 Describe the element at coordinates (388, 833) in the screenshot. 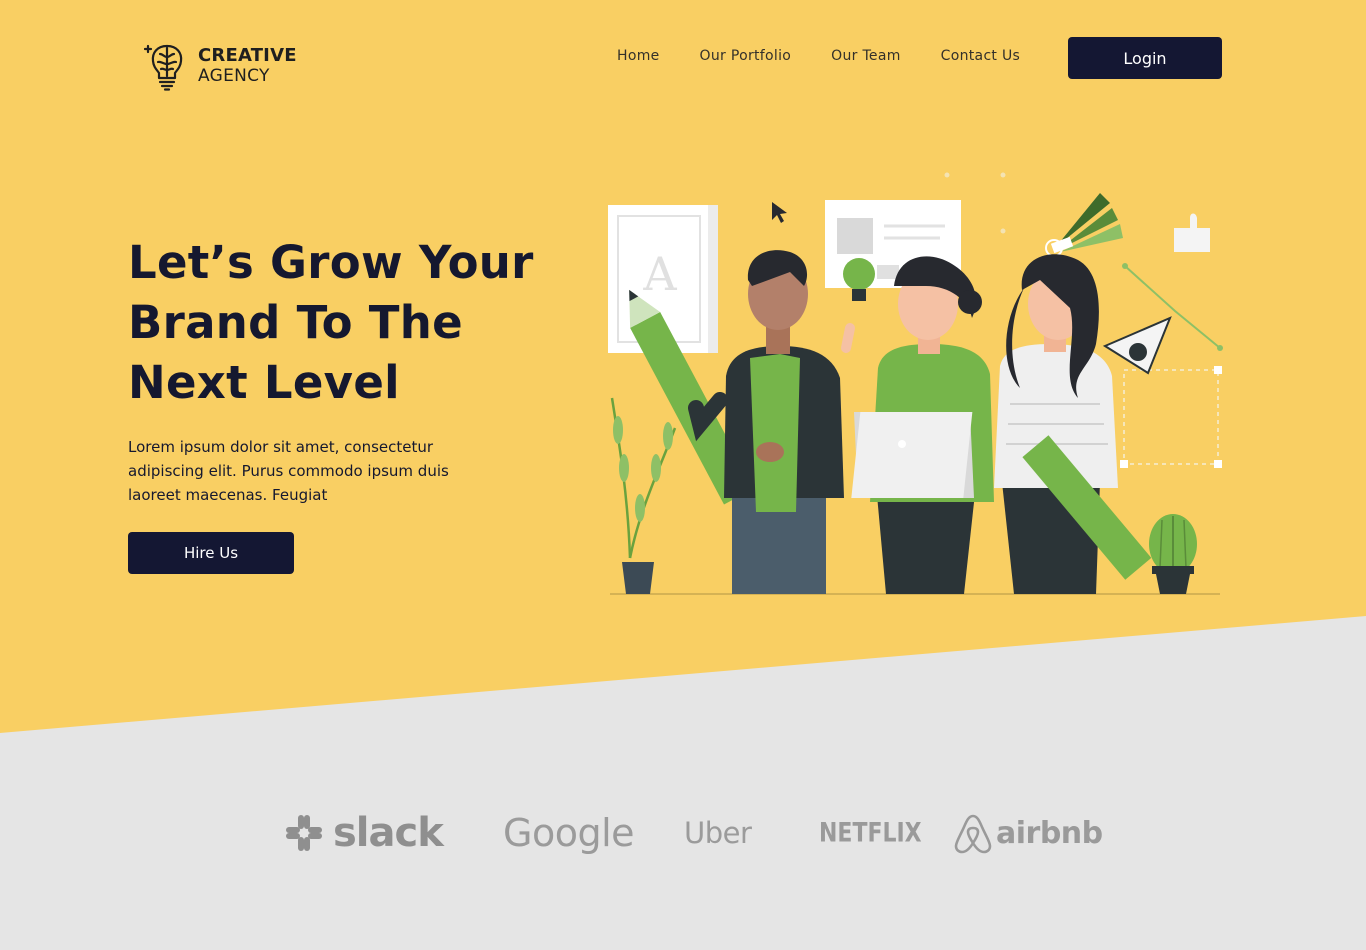

I see `partner-name-slack: slack` at that location.